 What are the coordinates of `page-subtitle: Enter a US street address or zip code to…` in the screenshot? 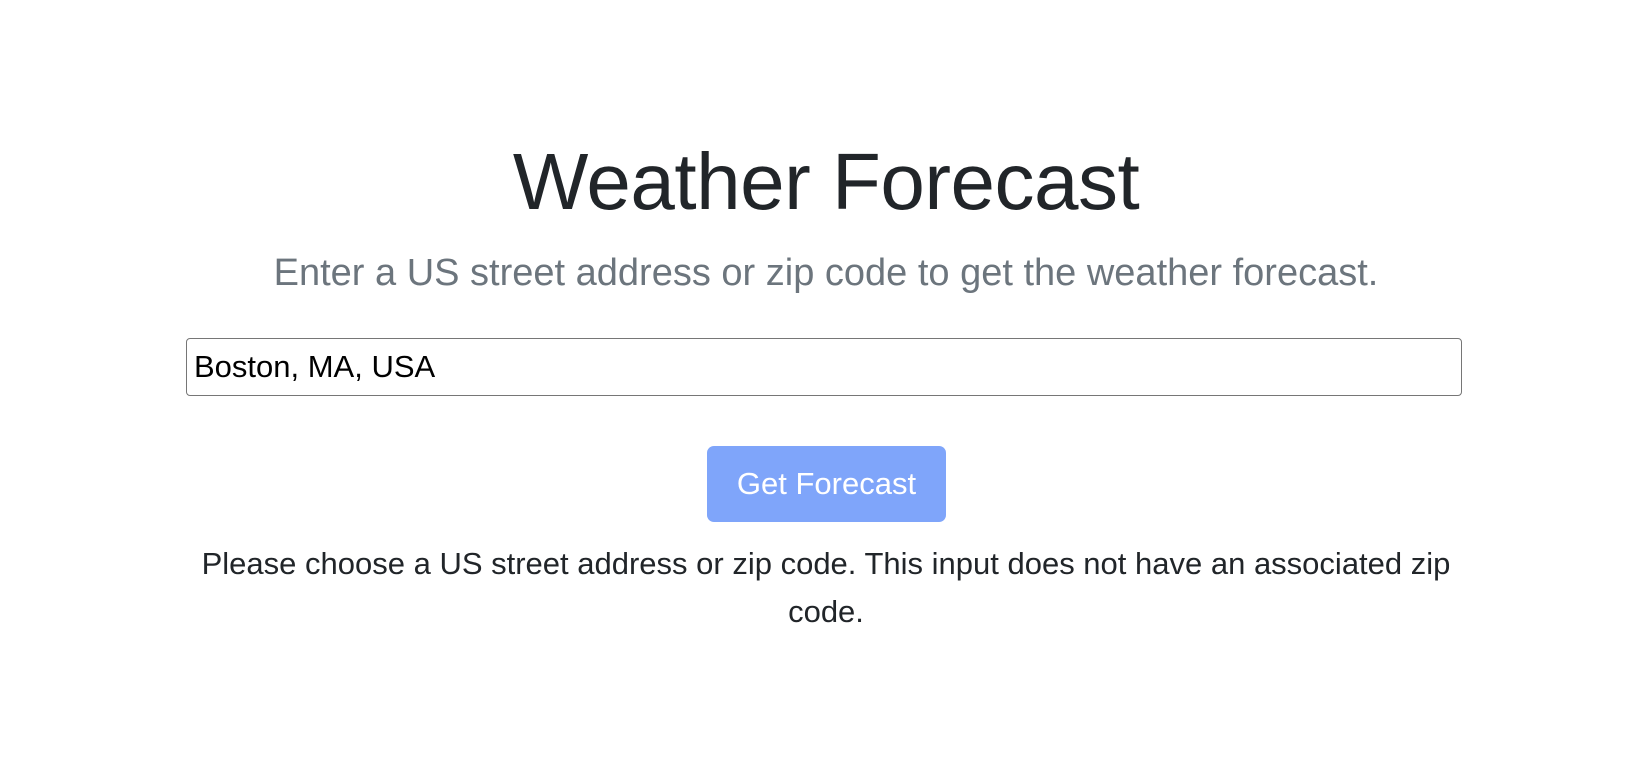 It's located at (826, 273).